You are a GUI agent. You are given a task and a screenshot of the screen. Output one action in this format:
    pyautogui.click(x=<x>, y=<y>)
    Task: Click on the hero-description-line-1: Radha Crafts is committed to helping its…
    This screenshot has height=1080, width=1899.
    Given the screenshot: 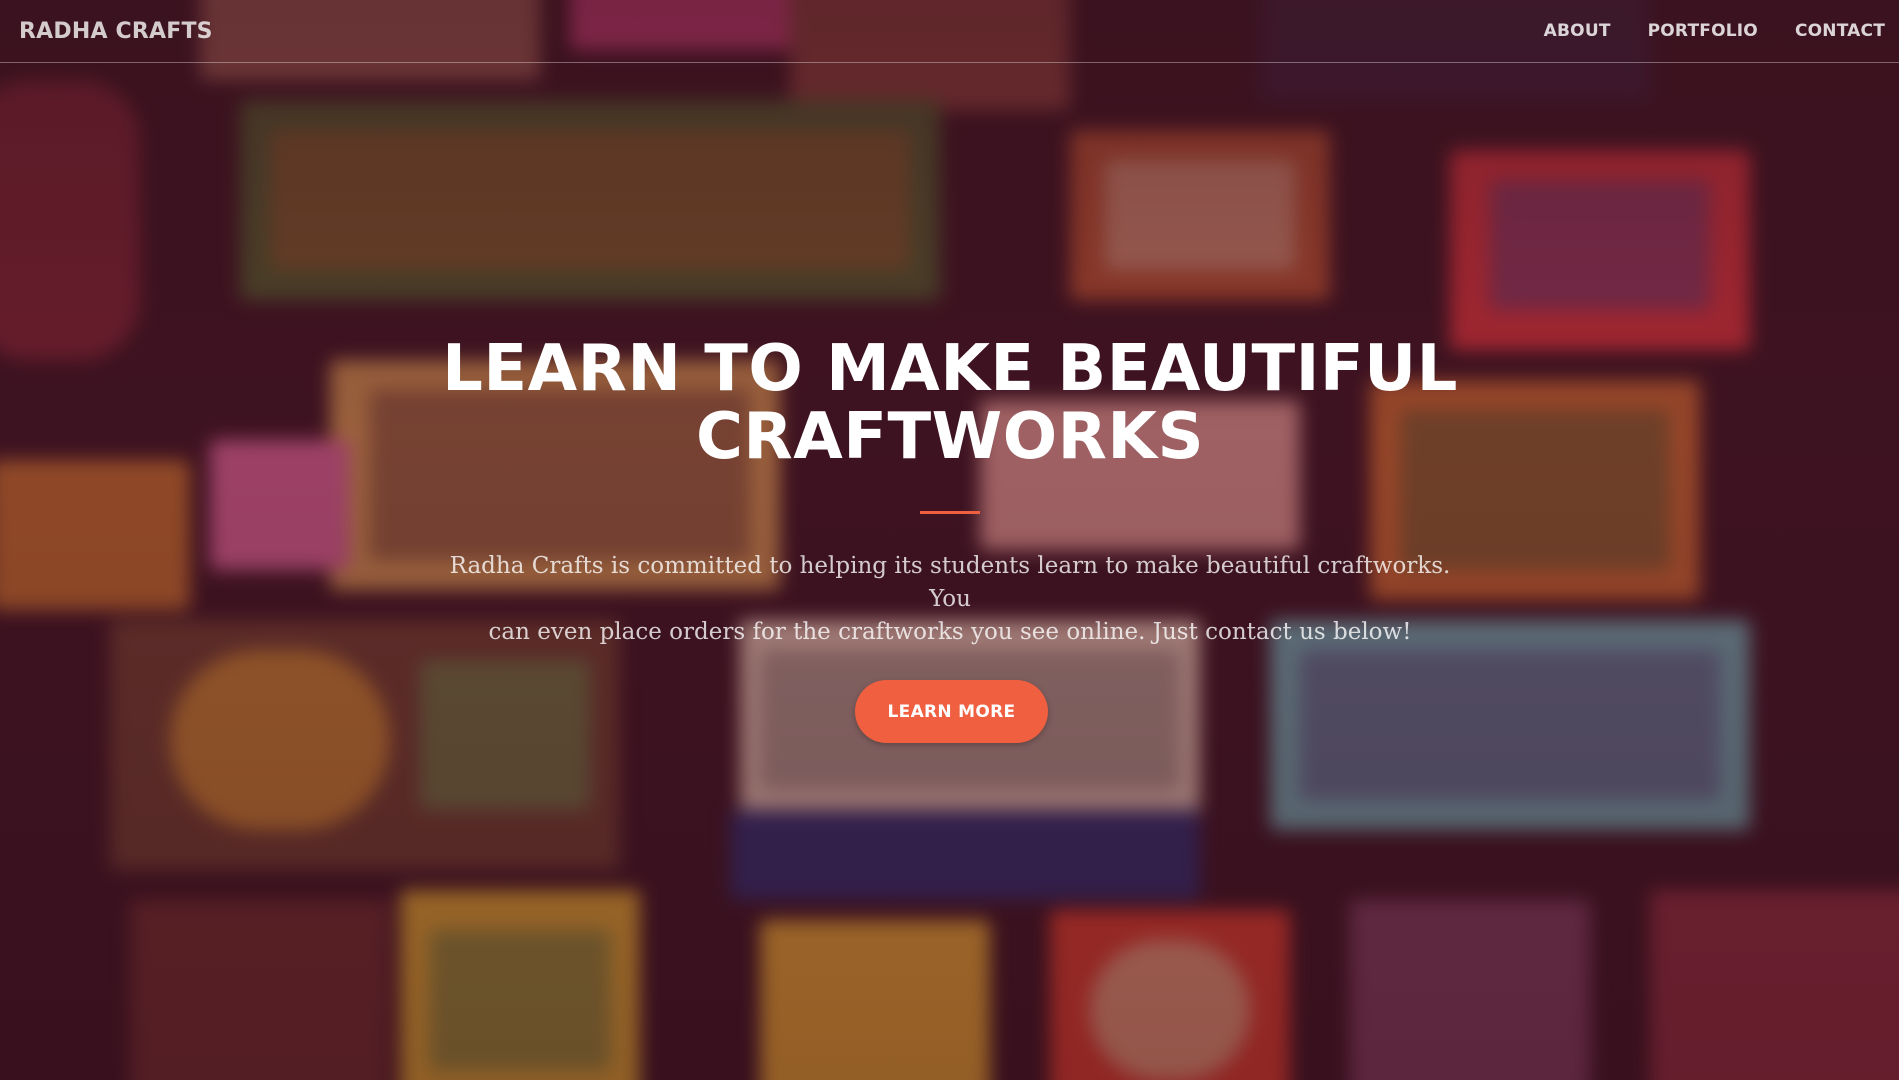 What is the action you would take?
    pyautogui.click(x=950, y=582)
    